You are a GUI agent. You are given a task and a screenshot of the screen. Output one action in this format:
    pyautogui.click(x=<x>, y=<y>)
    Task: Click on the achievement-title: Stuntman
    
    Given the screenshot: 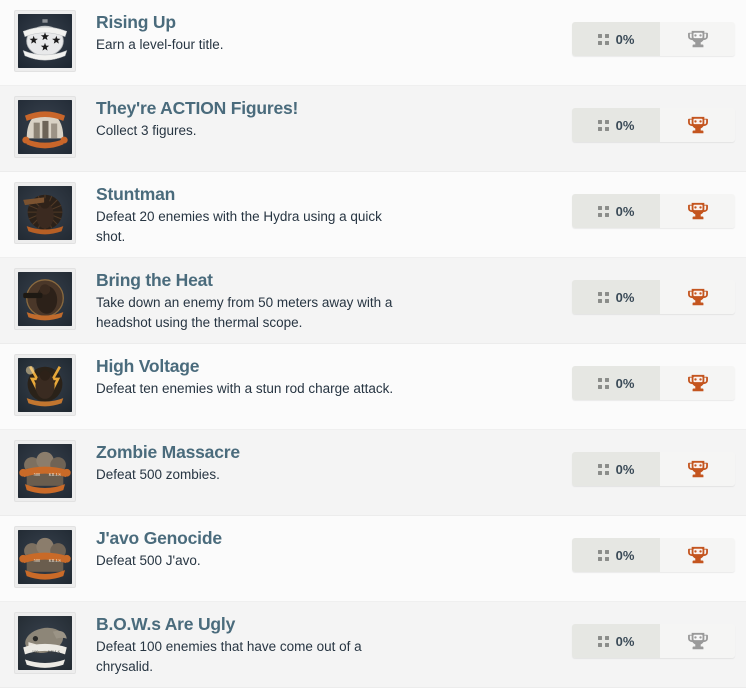 What is the action you would take?
    pyautogui.click(x=136, y=194)
    